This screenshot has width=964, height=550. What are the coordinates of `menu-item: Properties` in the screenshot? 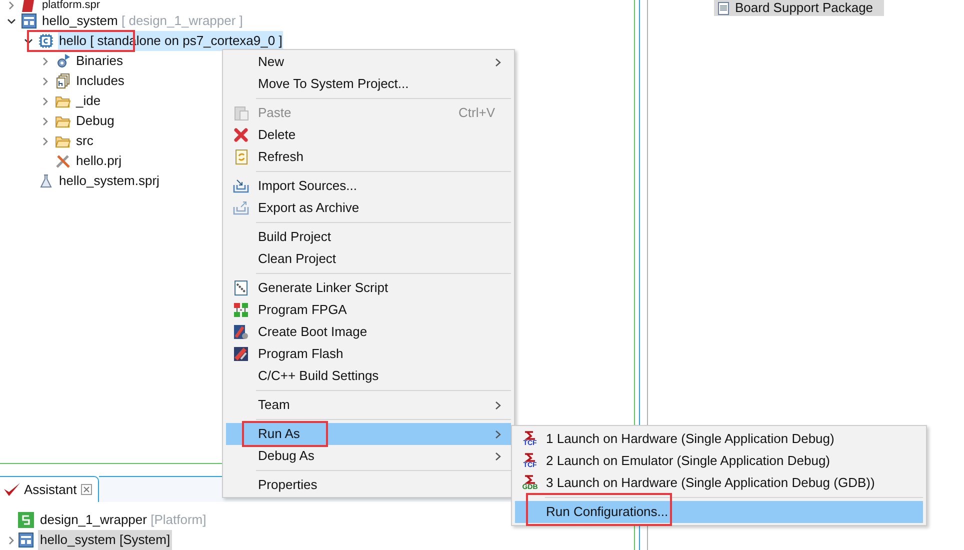 It's located at (368, 485).